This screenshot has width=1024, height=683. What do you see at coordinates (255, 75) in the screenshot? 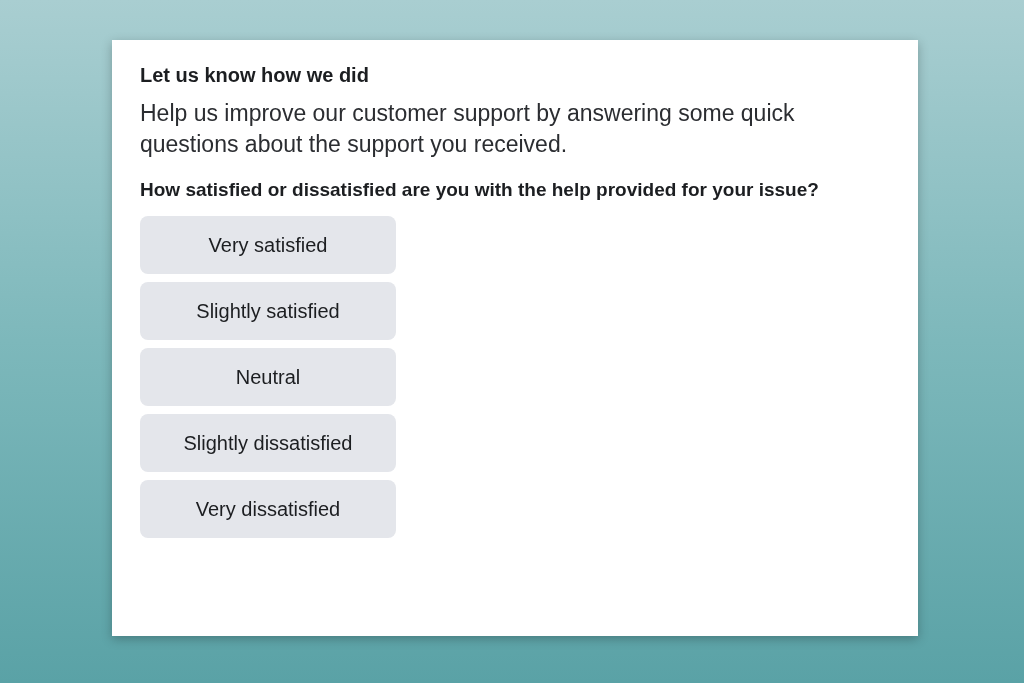
I see `survey-title: Let us know how we did` at bounding box center [255, 75].